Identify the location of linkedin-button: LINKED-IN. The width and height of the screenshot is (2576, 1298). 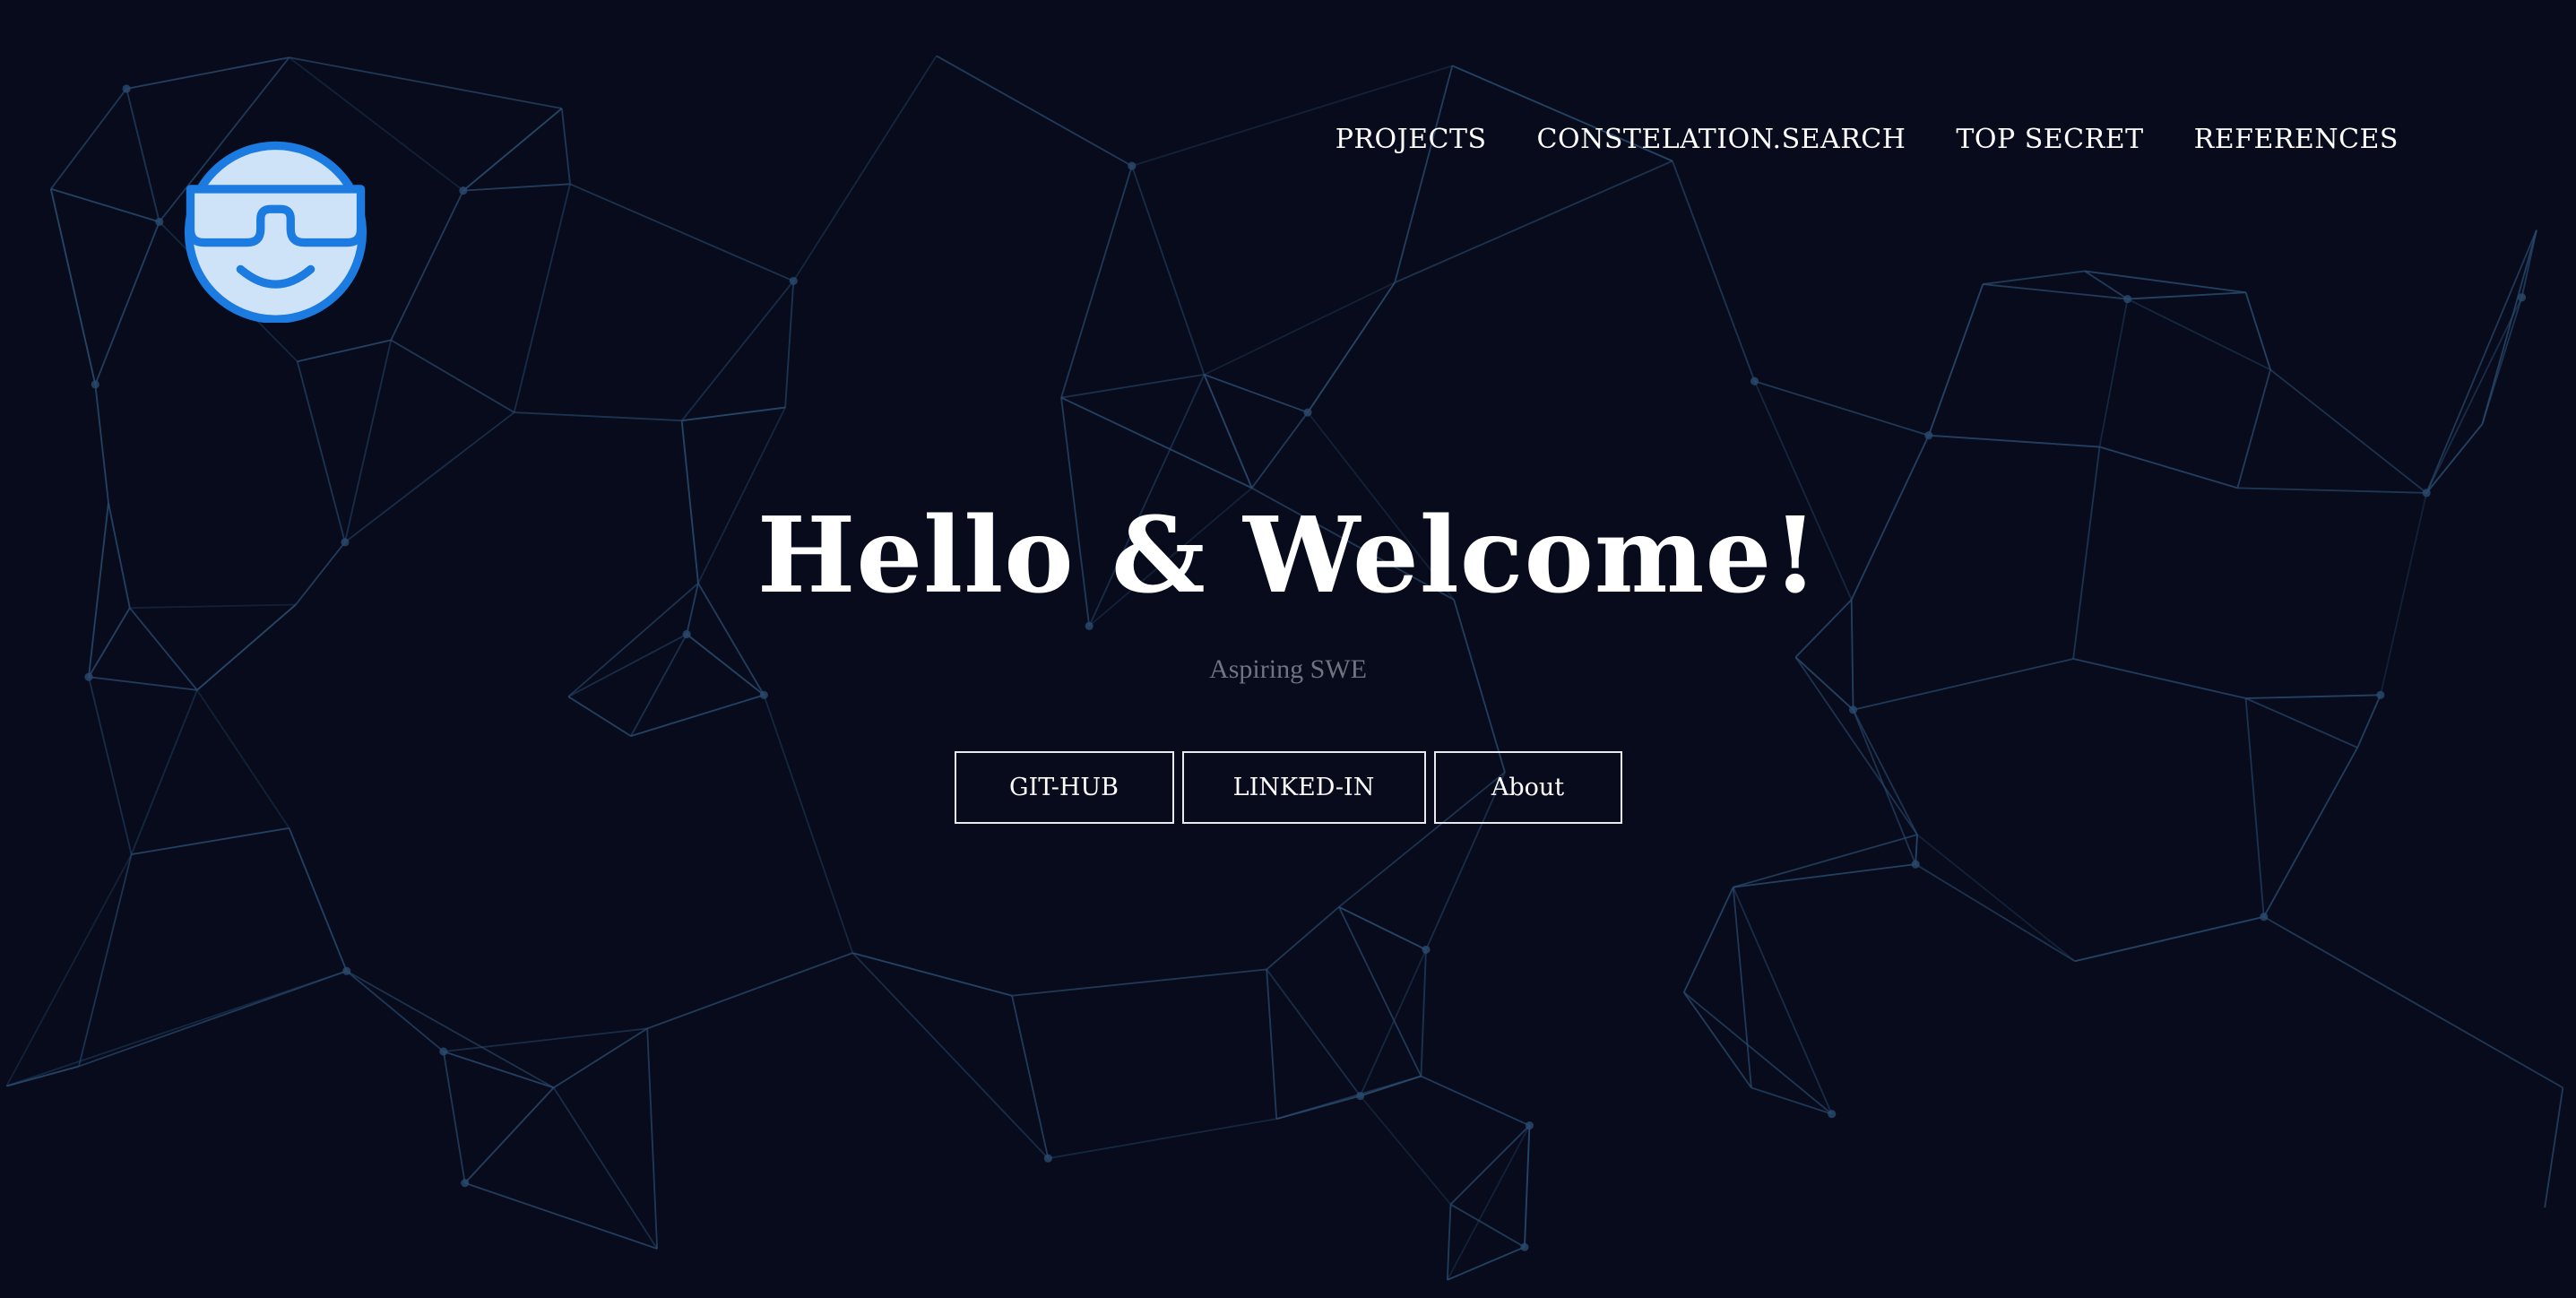
(1303, 788).